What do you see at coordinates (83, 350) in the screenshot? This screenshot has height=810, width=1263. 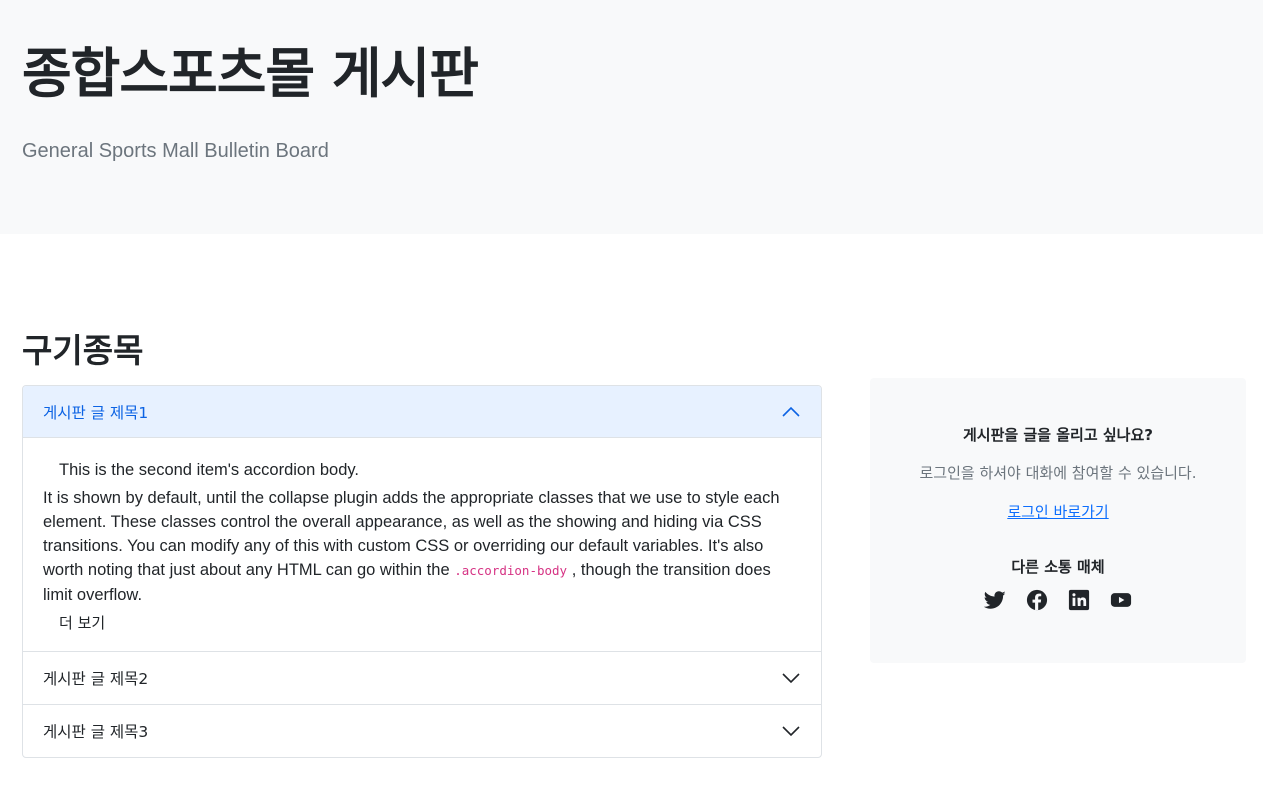 I see `section-title: 구기종목` at bounding box center [83, 350].